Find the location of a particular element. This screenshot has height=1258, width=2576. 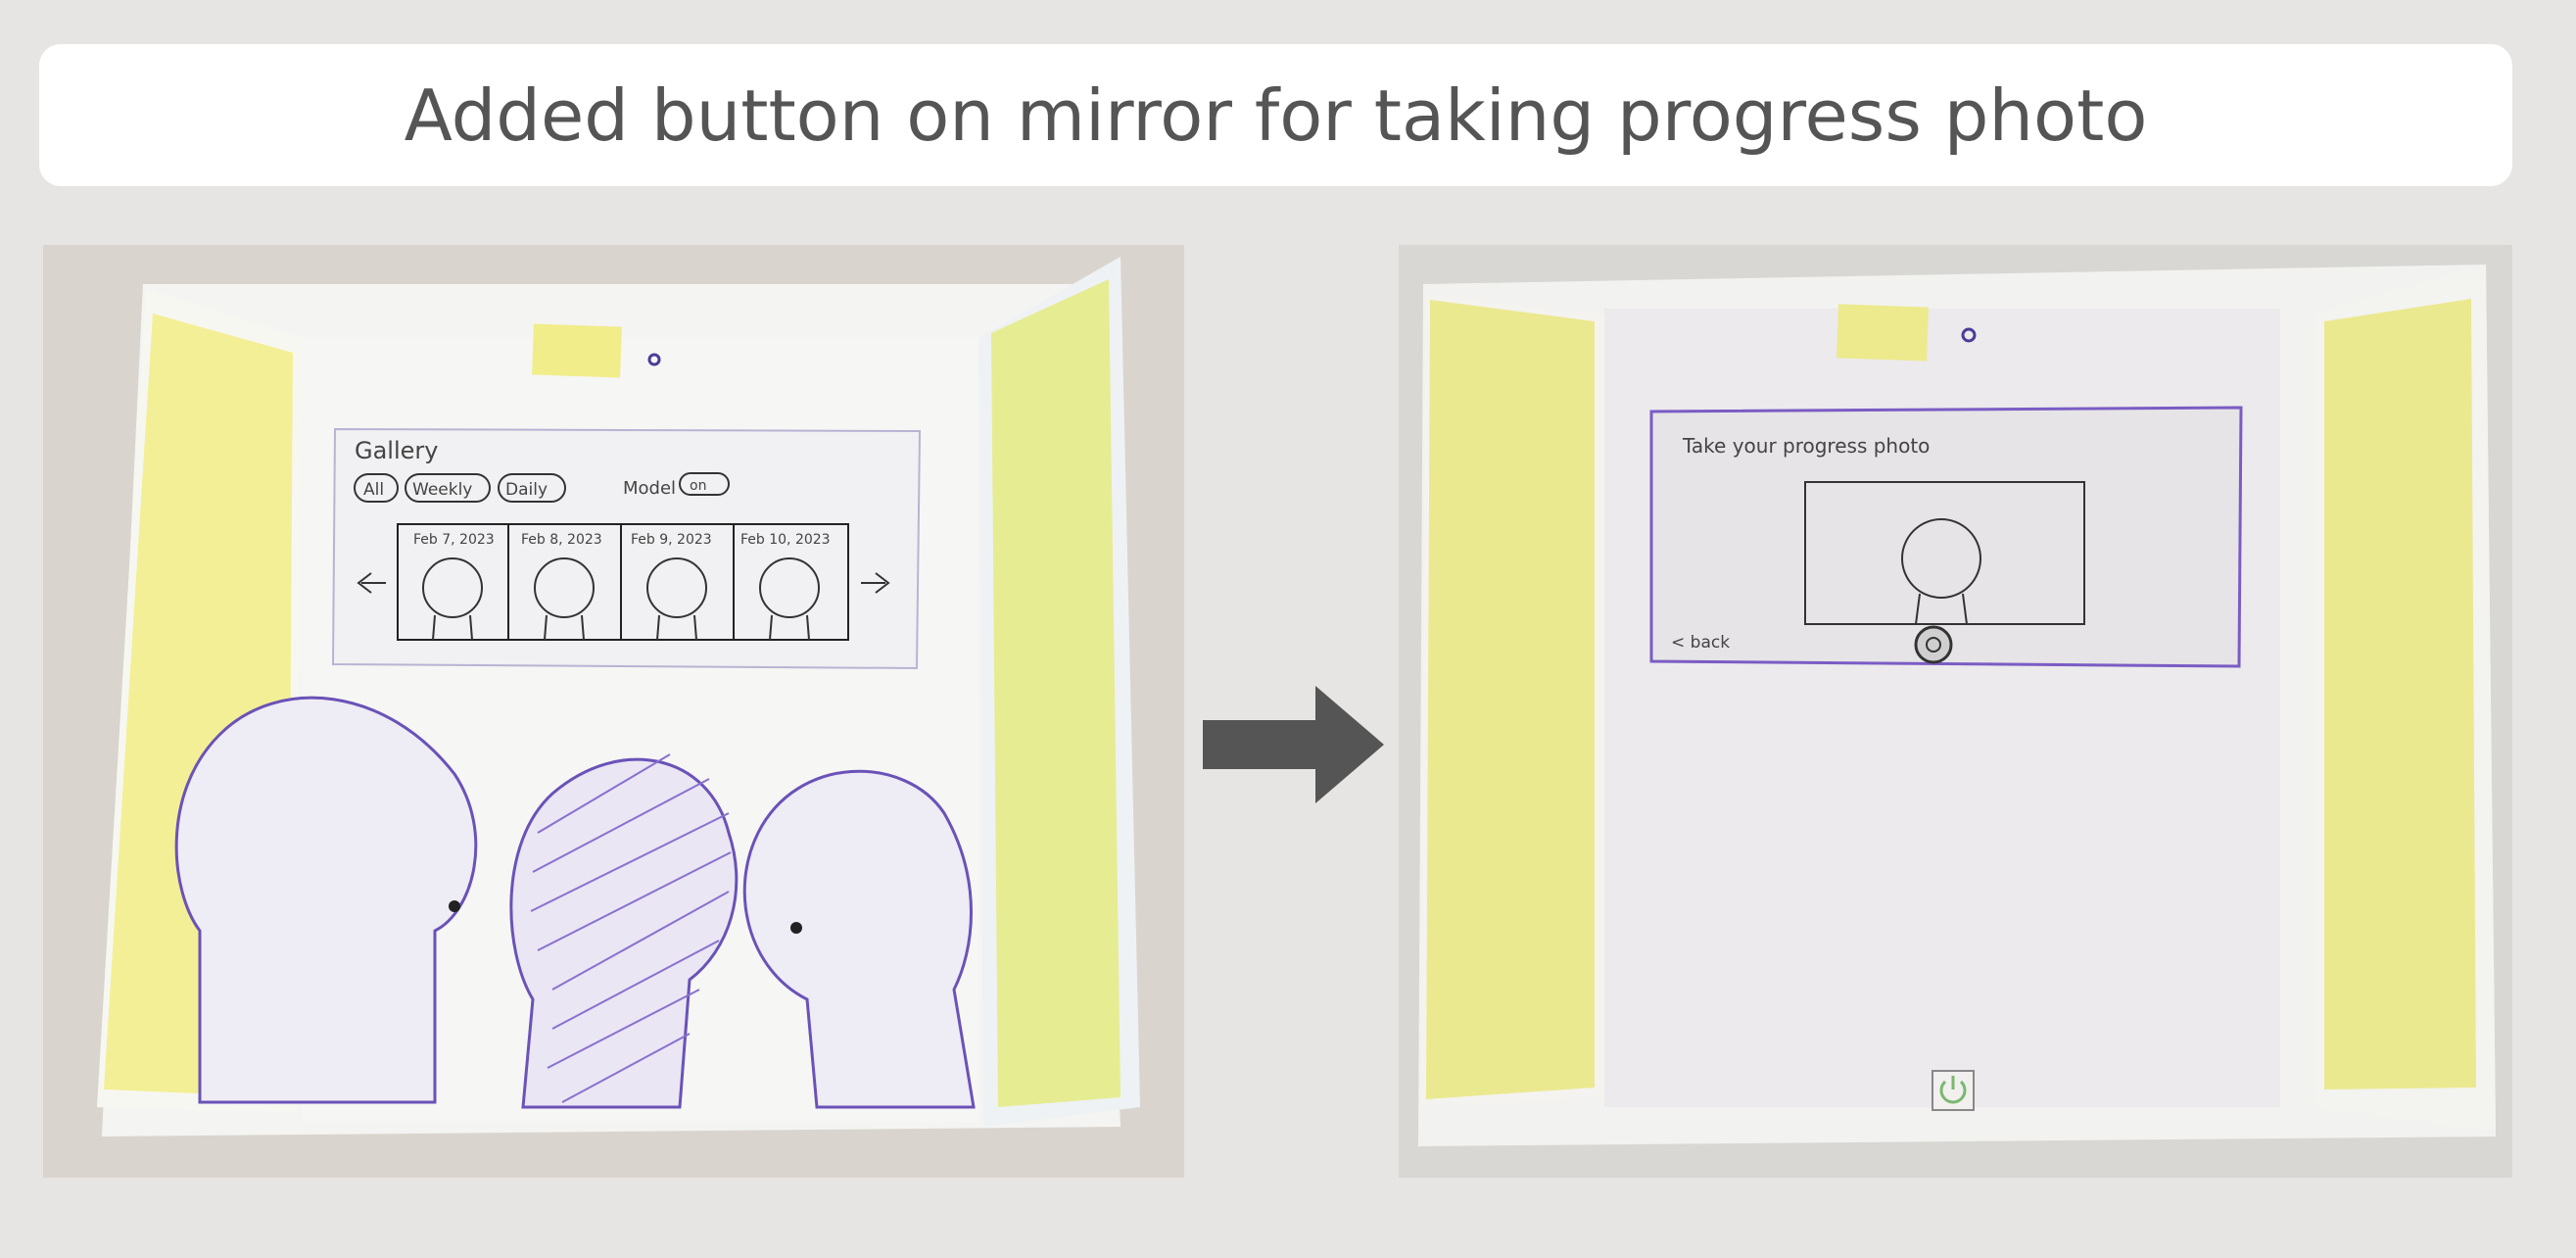

filter-weekly: Weekly is located at coordinates (442, 490).